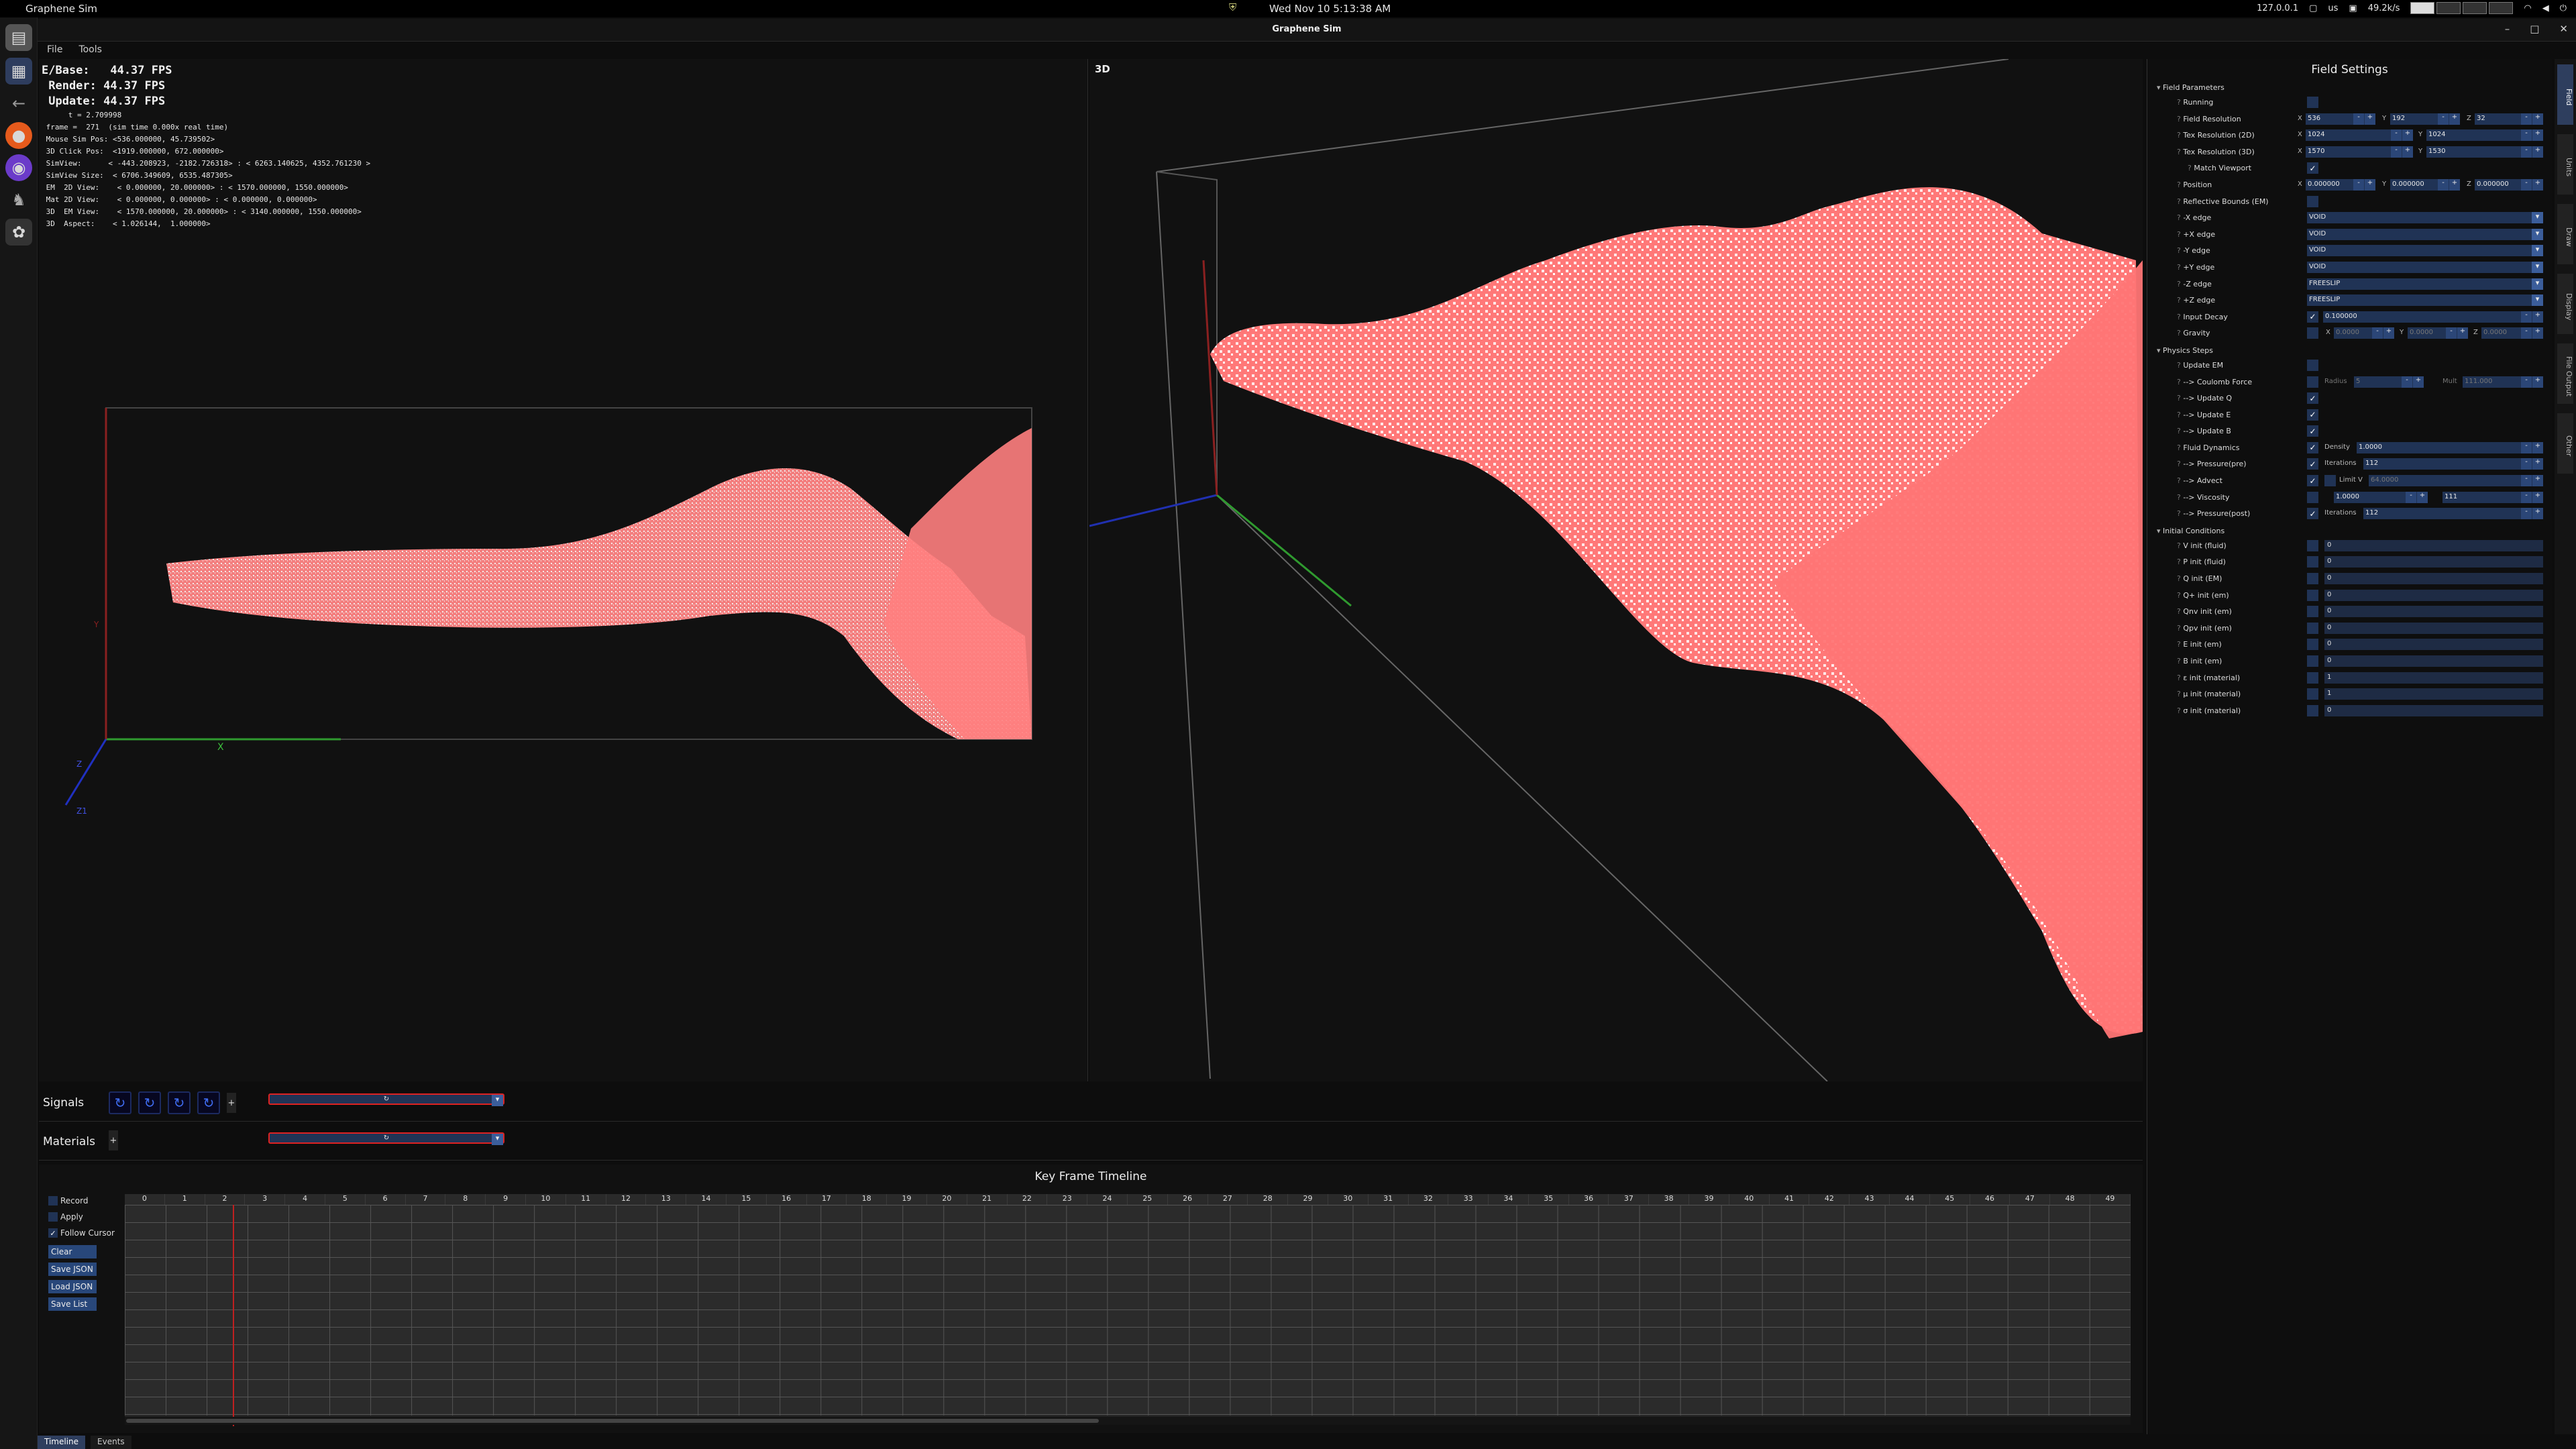 Image resolution: width=2576 pixels, height=1449 pixels. Describe the element at coordinates (1232, 7) in the screenshot. I see `tray-app-icon: ⛨` at that location.